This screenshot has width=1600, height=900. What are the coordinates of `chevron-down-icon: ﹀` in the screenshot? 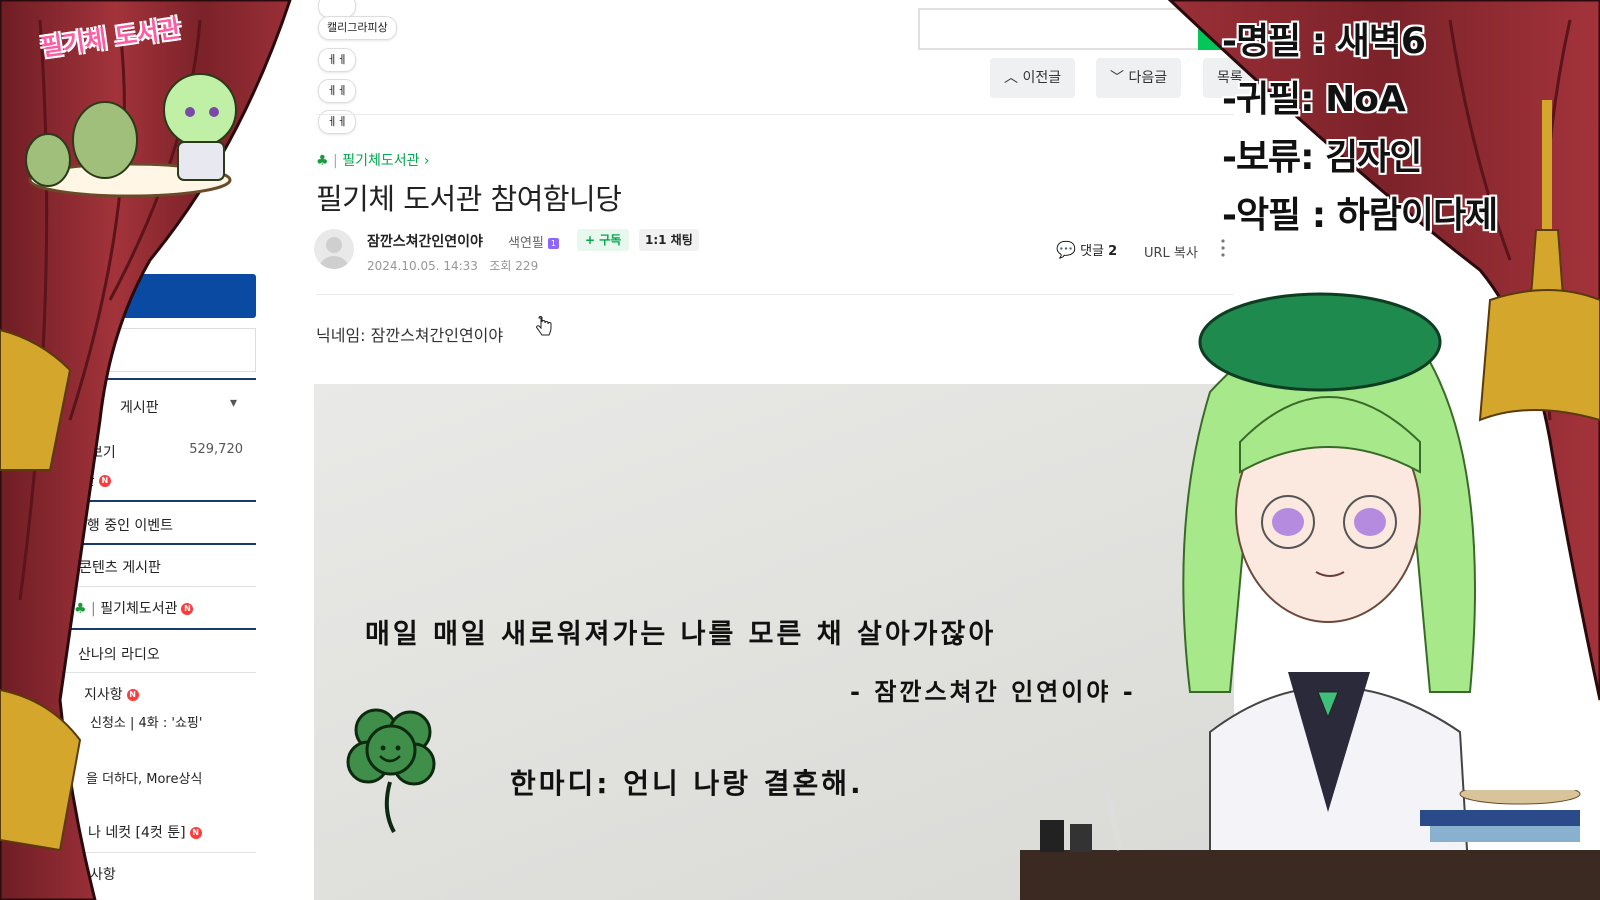 It's located at (1117, 78).